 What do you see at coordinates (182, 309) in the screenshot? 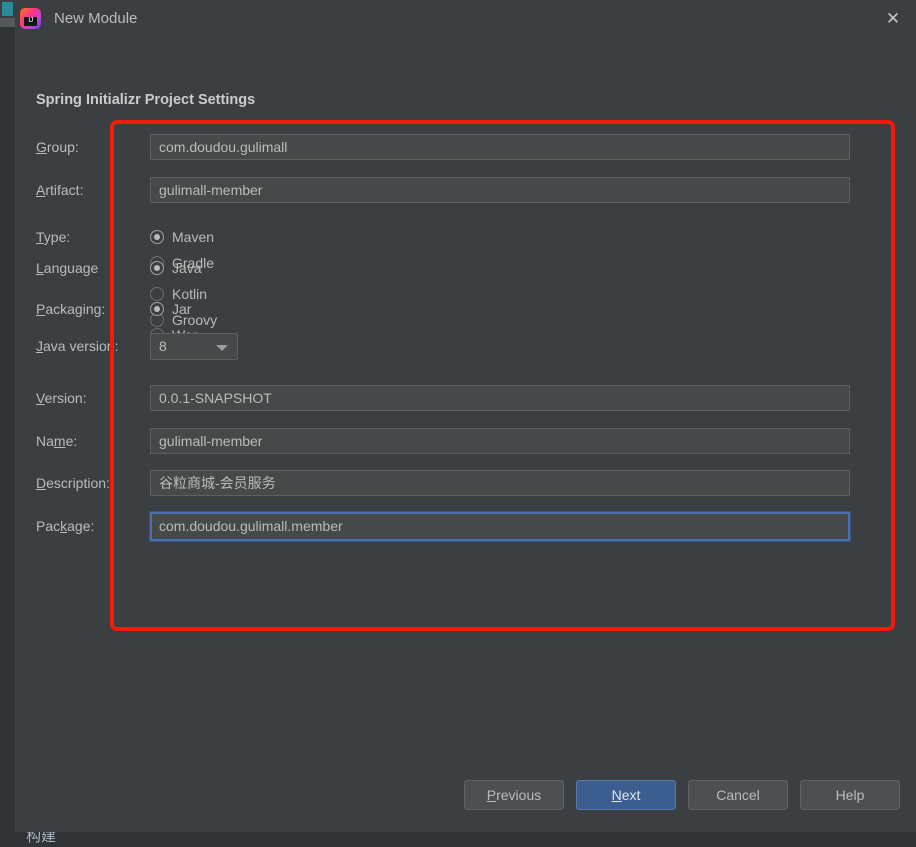
I see `packaging-radio-jar-label: Jar` at bounding box center [182, 309].